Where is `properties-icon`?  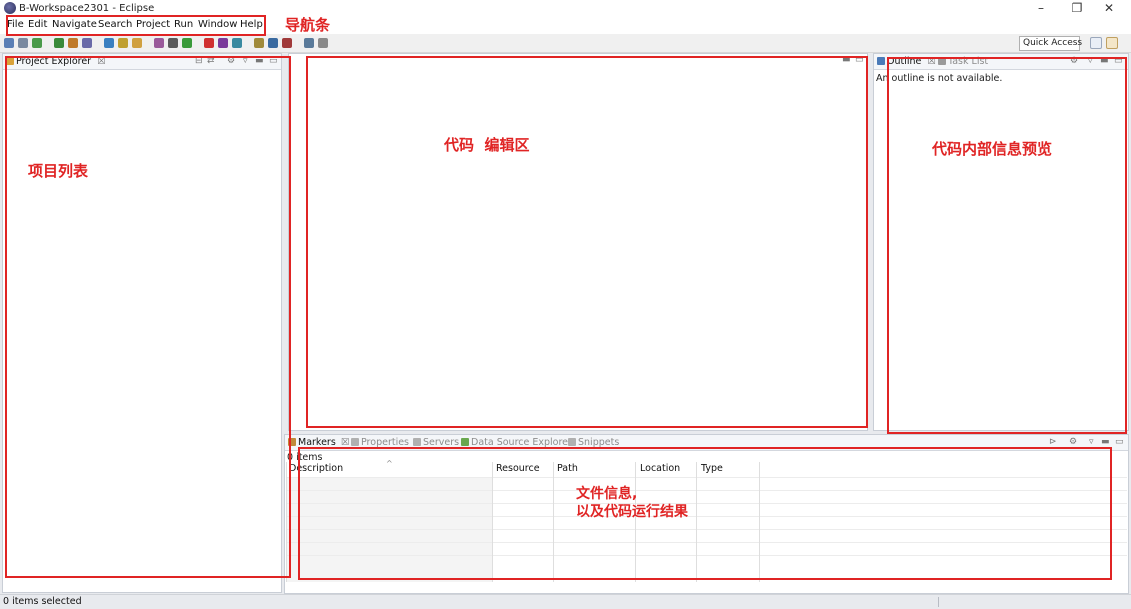
properties-icon is located at coordinates (355, 442).